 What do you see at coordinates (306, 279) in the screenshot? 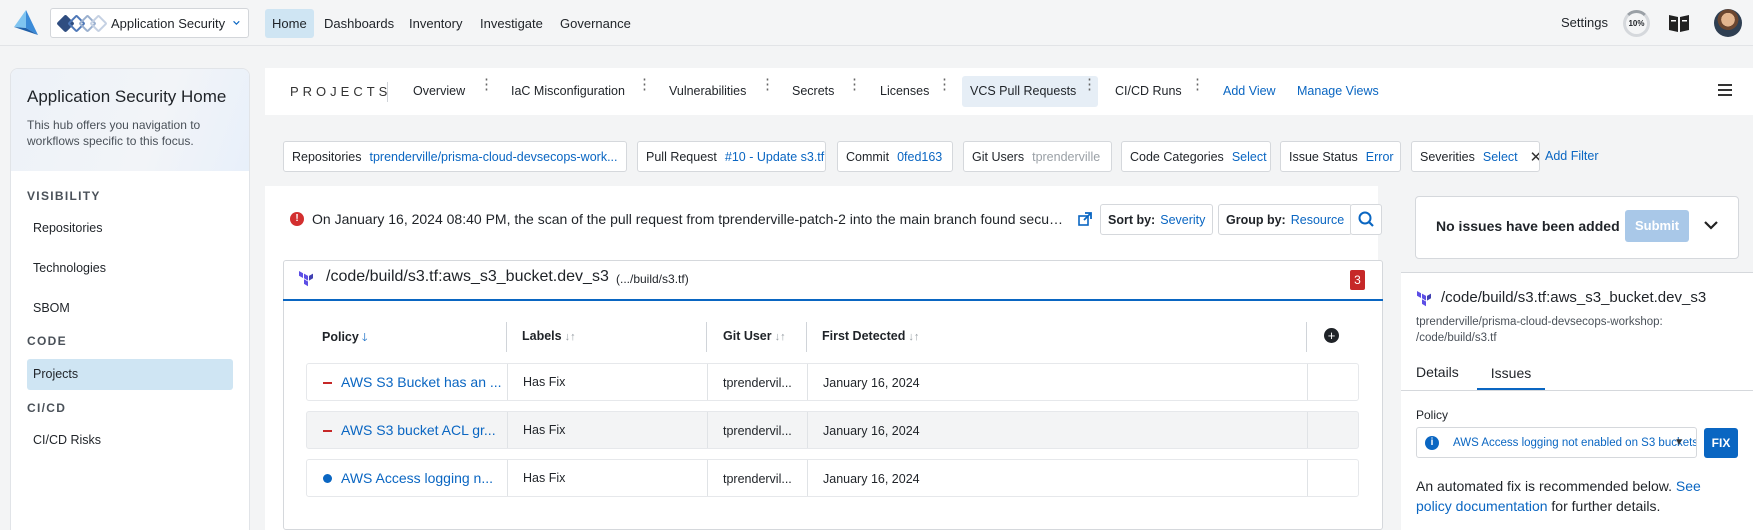
I see `terraform-icon` at bounding box center [306, 279].